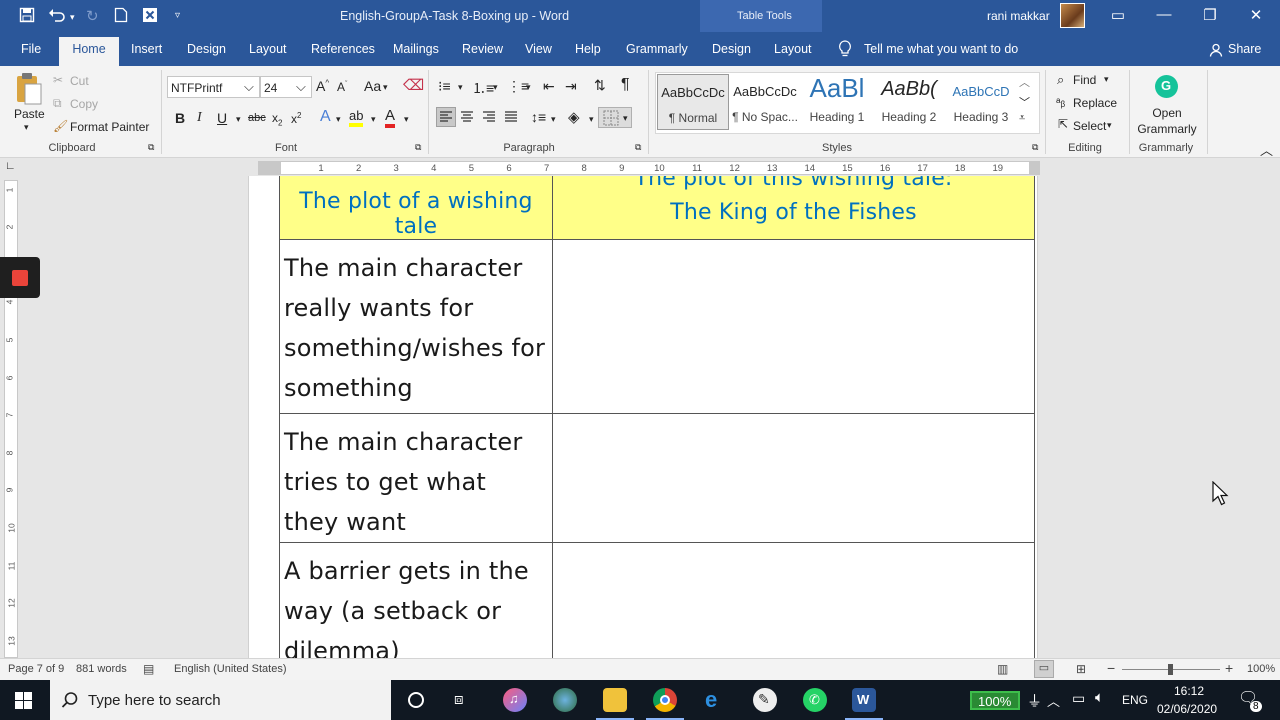  Describe the element at coordinates (495, 87) in the screenshot. I see `numbering-dropdown-icon: ▾` at that location.